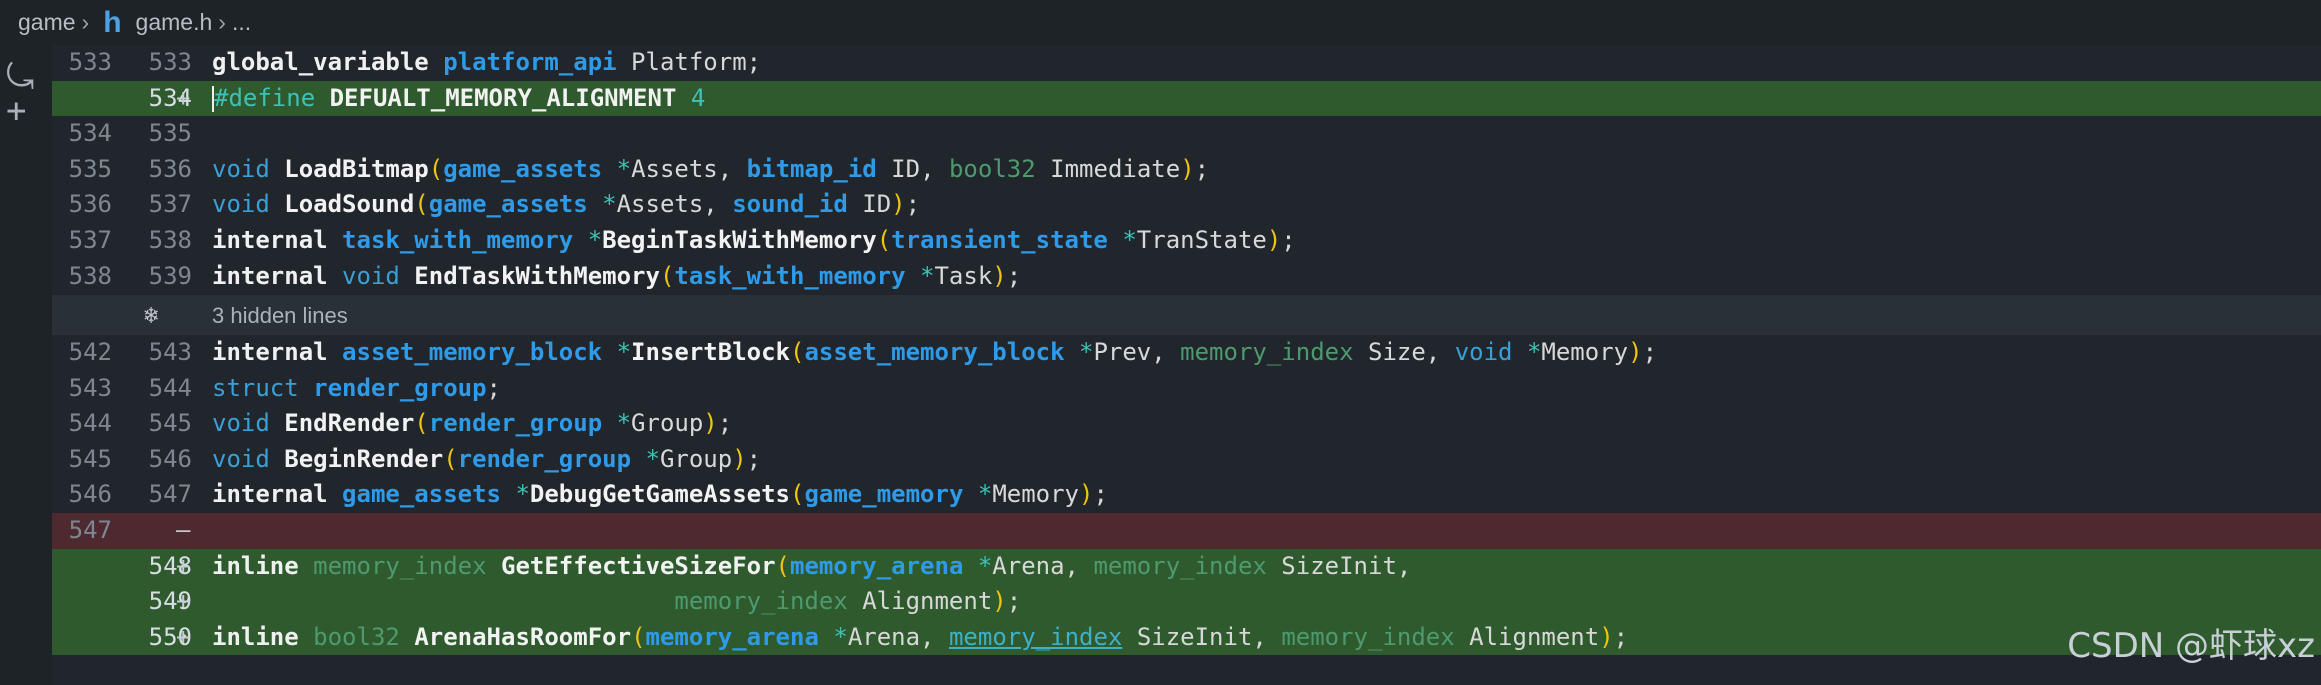 The image size is (2321, 685). Describe the element at coordinates (90, 494) in the screenshot. I see `old-line-number: 546` at that location.